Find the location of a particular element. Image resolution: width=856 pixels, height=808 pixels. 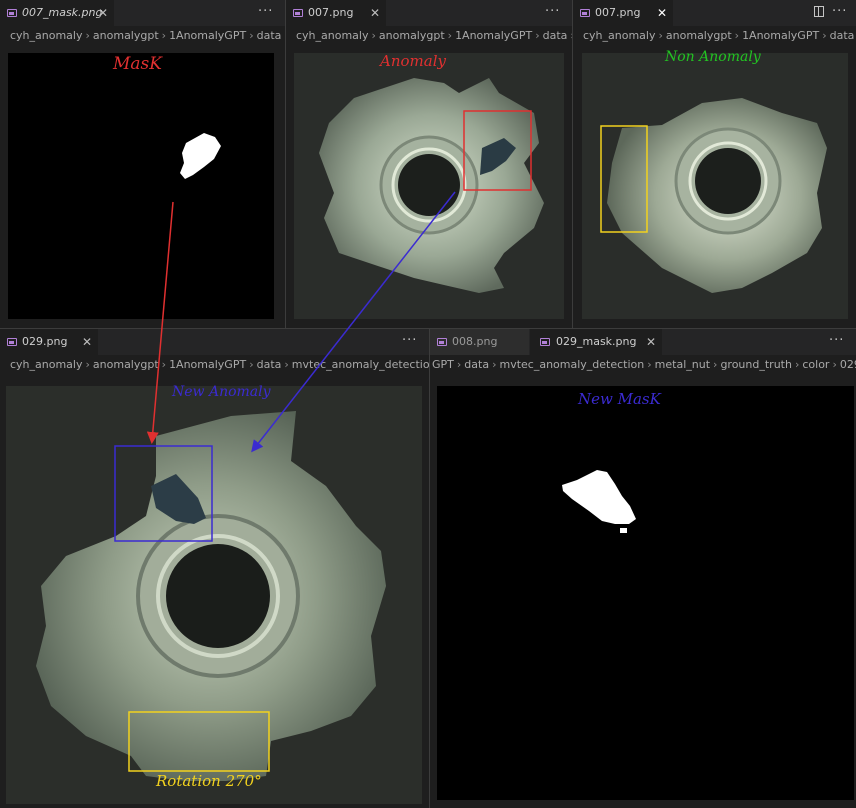

tab-bar: 008.png 029_mask.png ✕ ··· is located at coordinates (643, 342).